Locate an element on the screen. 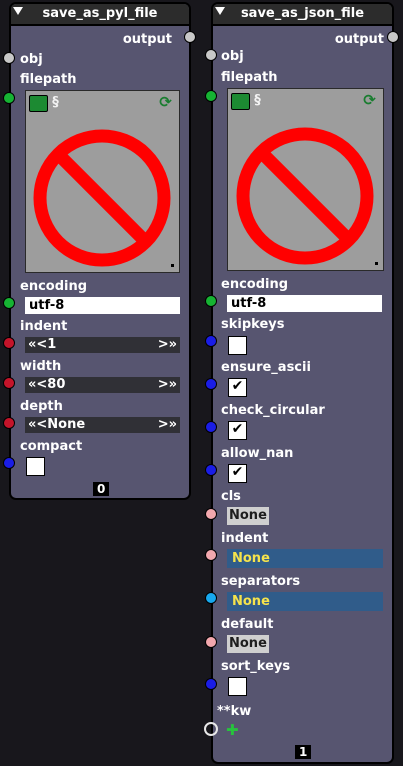 The height and width of the screenshot is (766, 403). node-title: save_as_json_file is located at coordinates (302, 13).